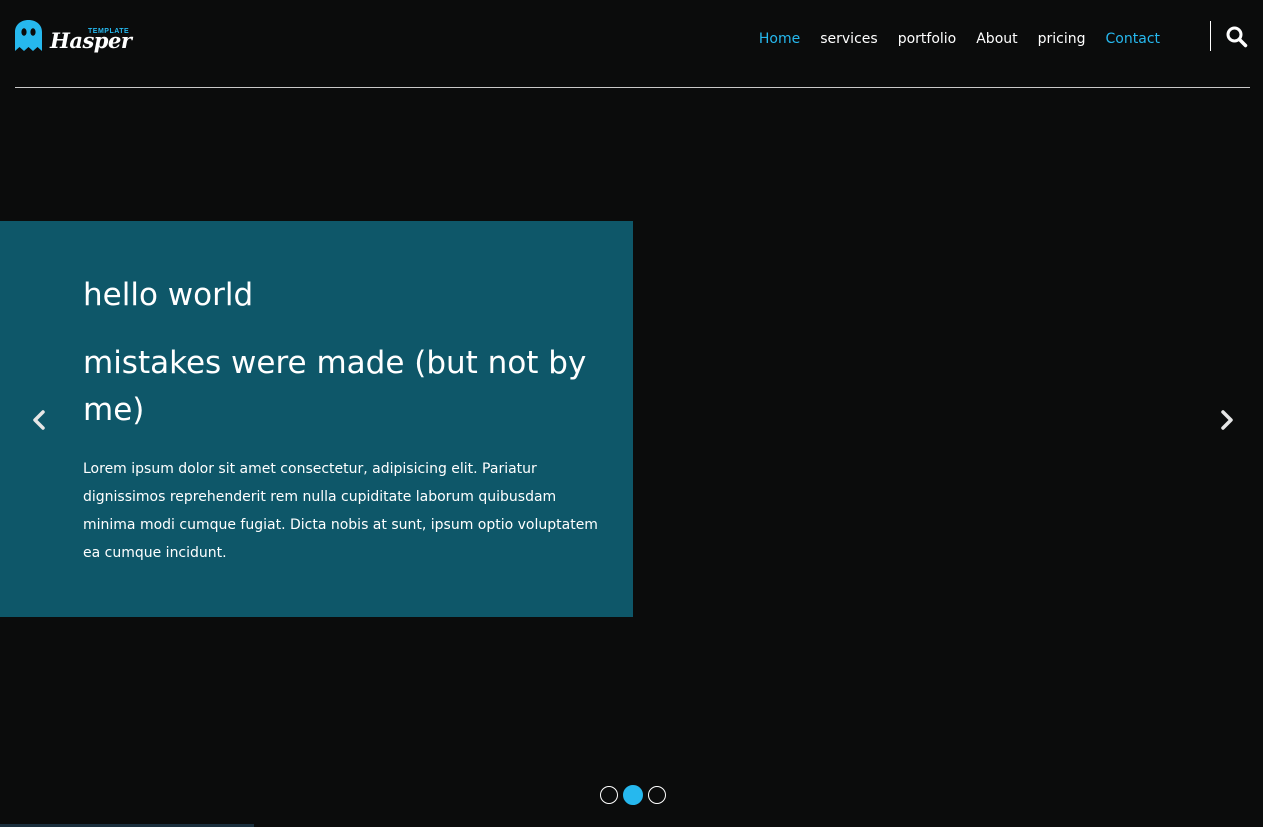 Image resolution: width=1263 pixels, height=827 pixels. I want to click on nav-divider, so click(1210, 36).